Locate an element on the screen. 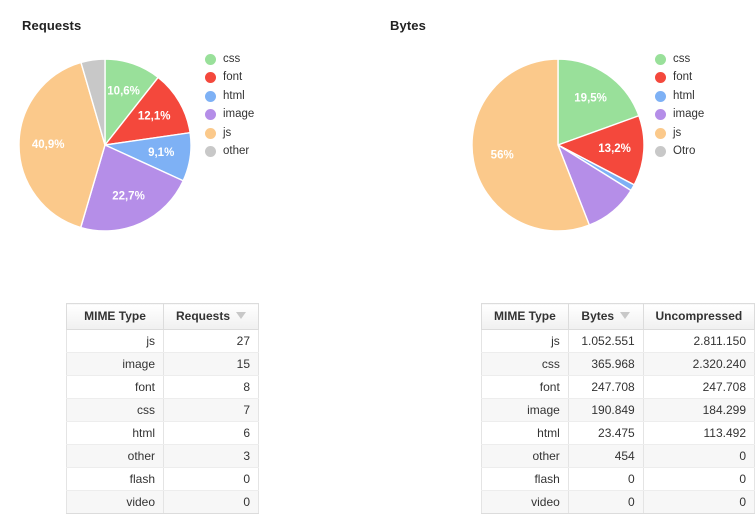 The image size is (755, 516). cell-requests: 7 is located at coordinates (211, 410).